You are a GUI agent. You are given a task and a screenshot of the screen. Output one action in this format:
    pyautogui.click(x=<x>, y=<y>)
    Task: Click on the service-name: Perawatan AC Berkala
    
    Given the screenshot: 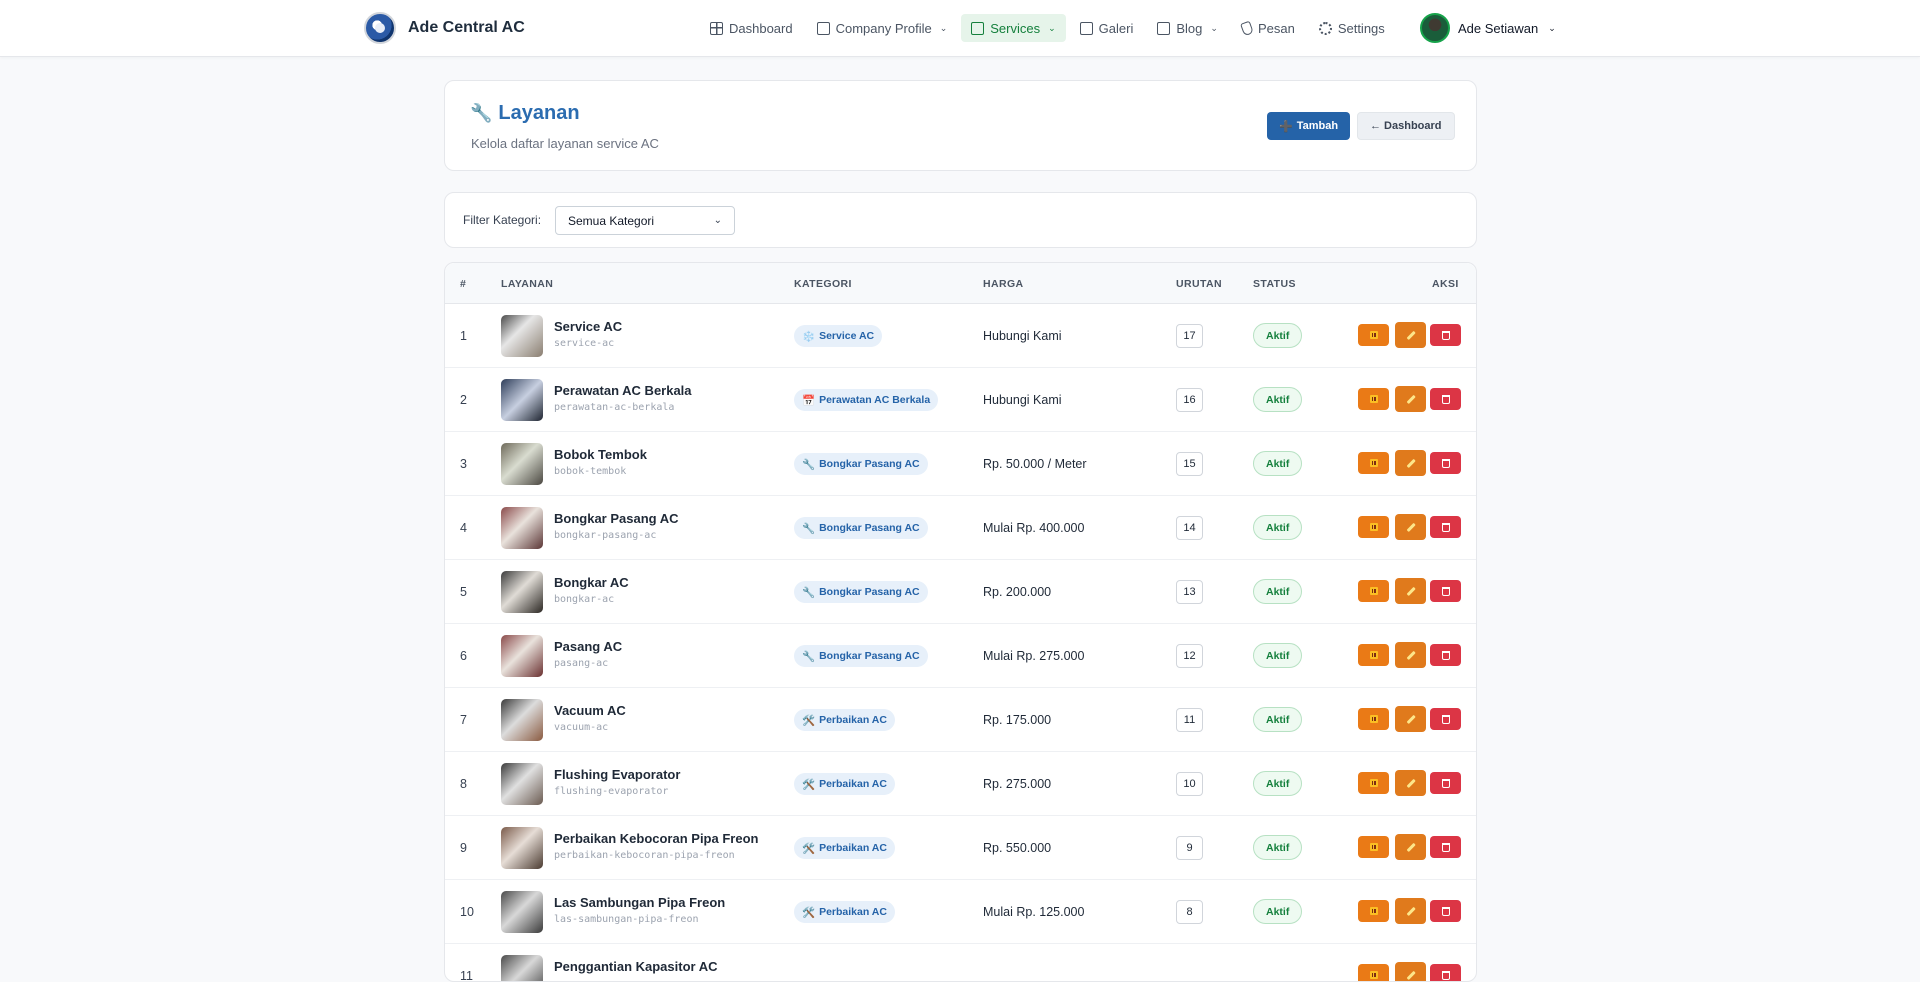 What is the action you would take?
    pyautogui.click(x=623, y=390)
    